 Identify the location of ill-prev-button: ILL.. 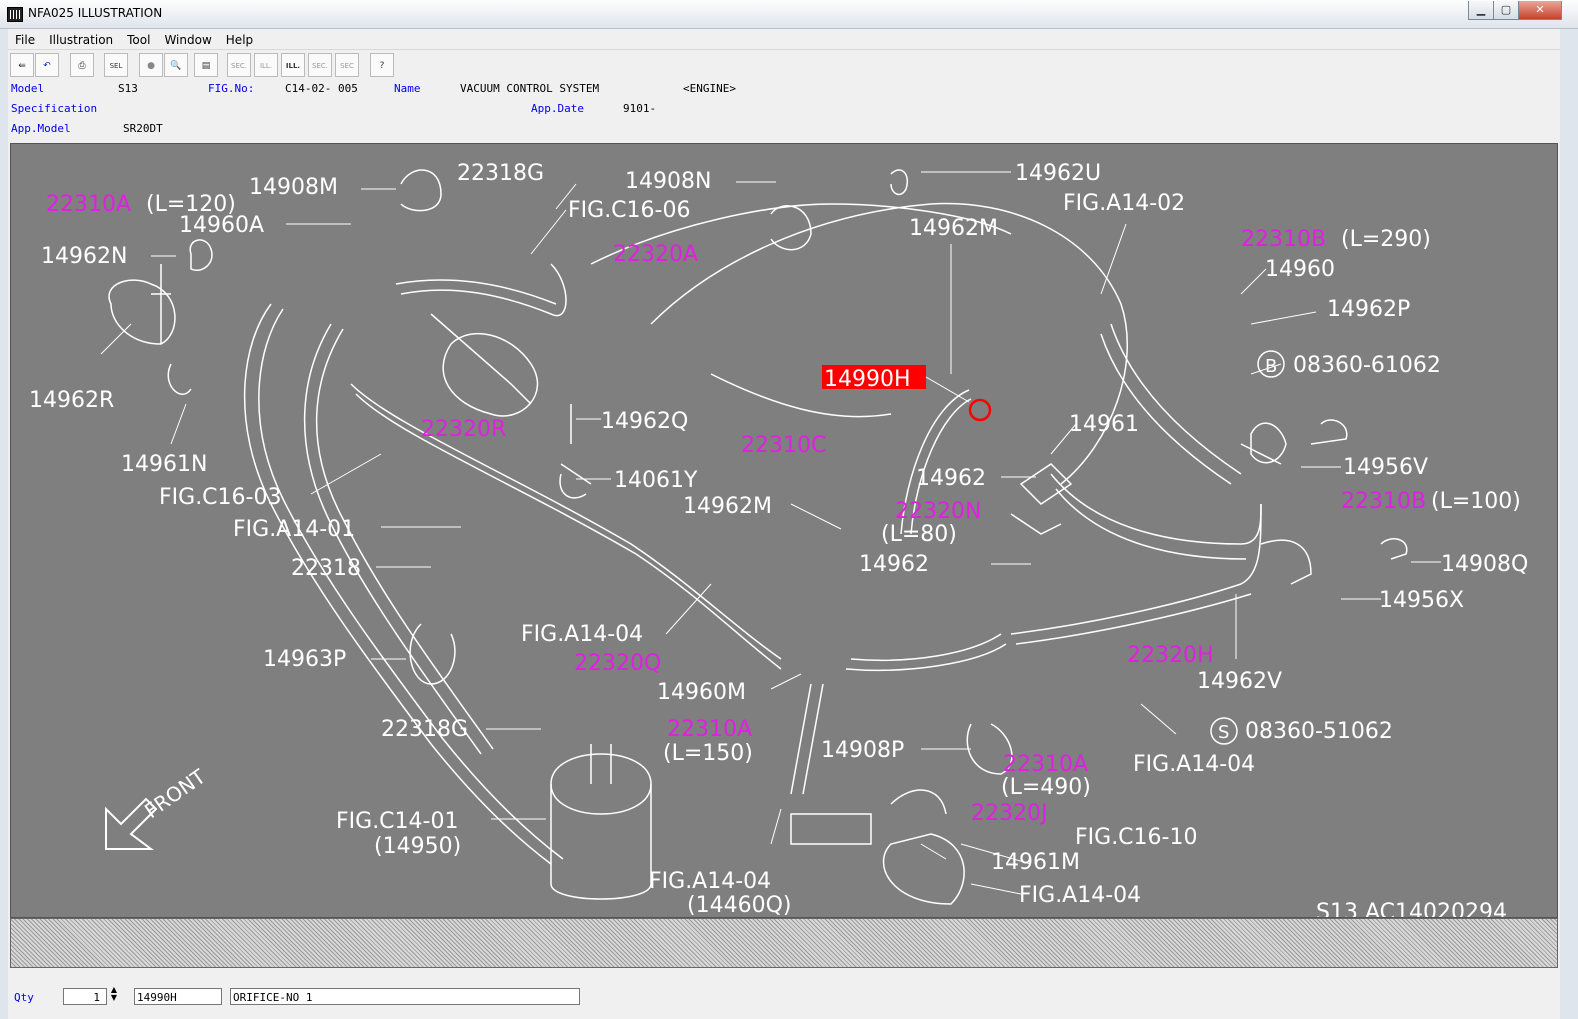
(266, 65).